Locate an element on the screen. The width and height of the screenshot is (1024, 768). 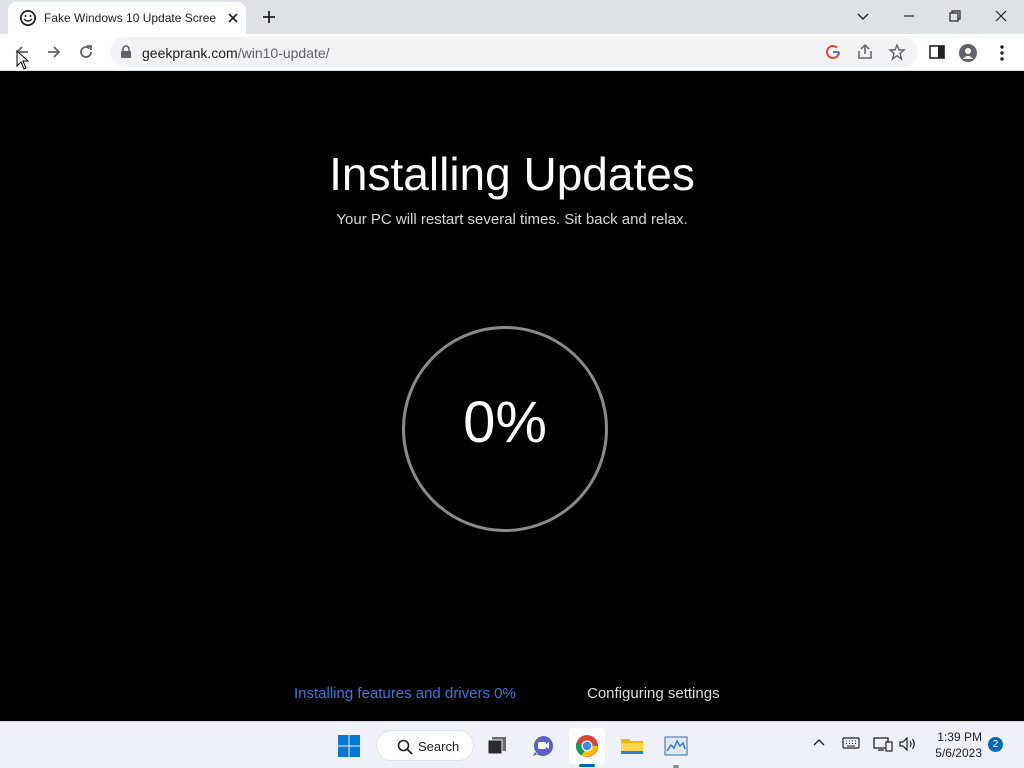
windows-taskbar: Search 1:39 PM 5/6/2023 2 is located at coordinates (512, 744).